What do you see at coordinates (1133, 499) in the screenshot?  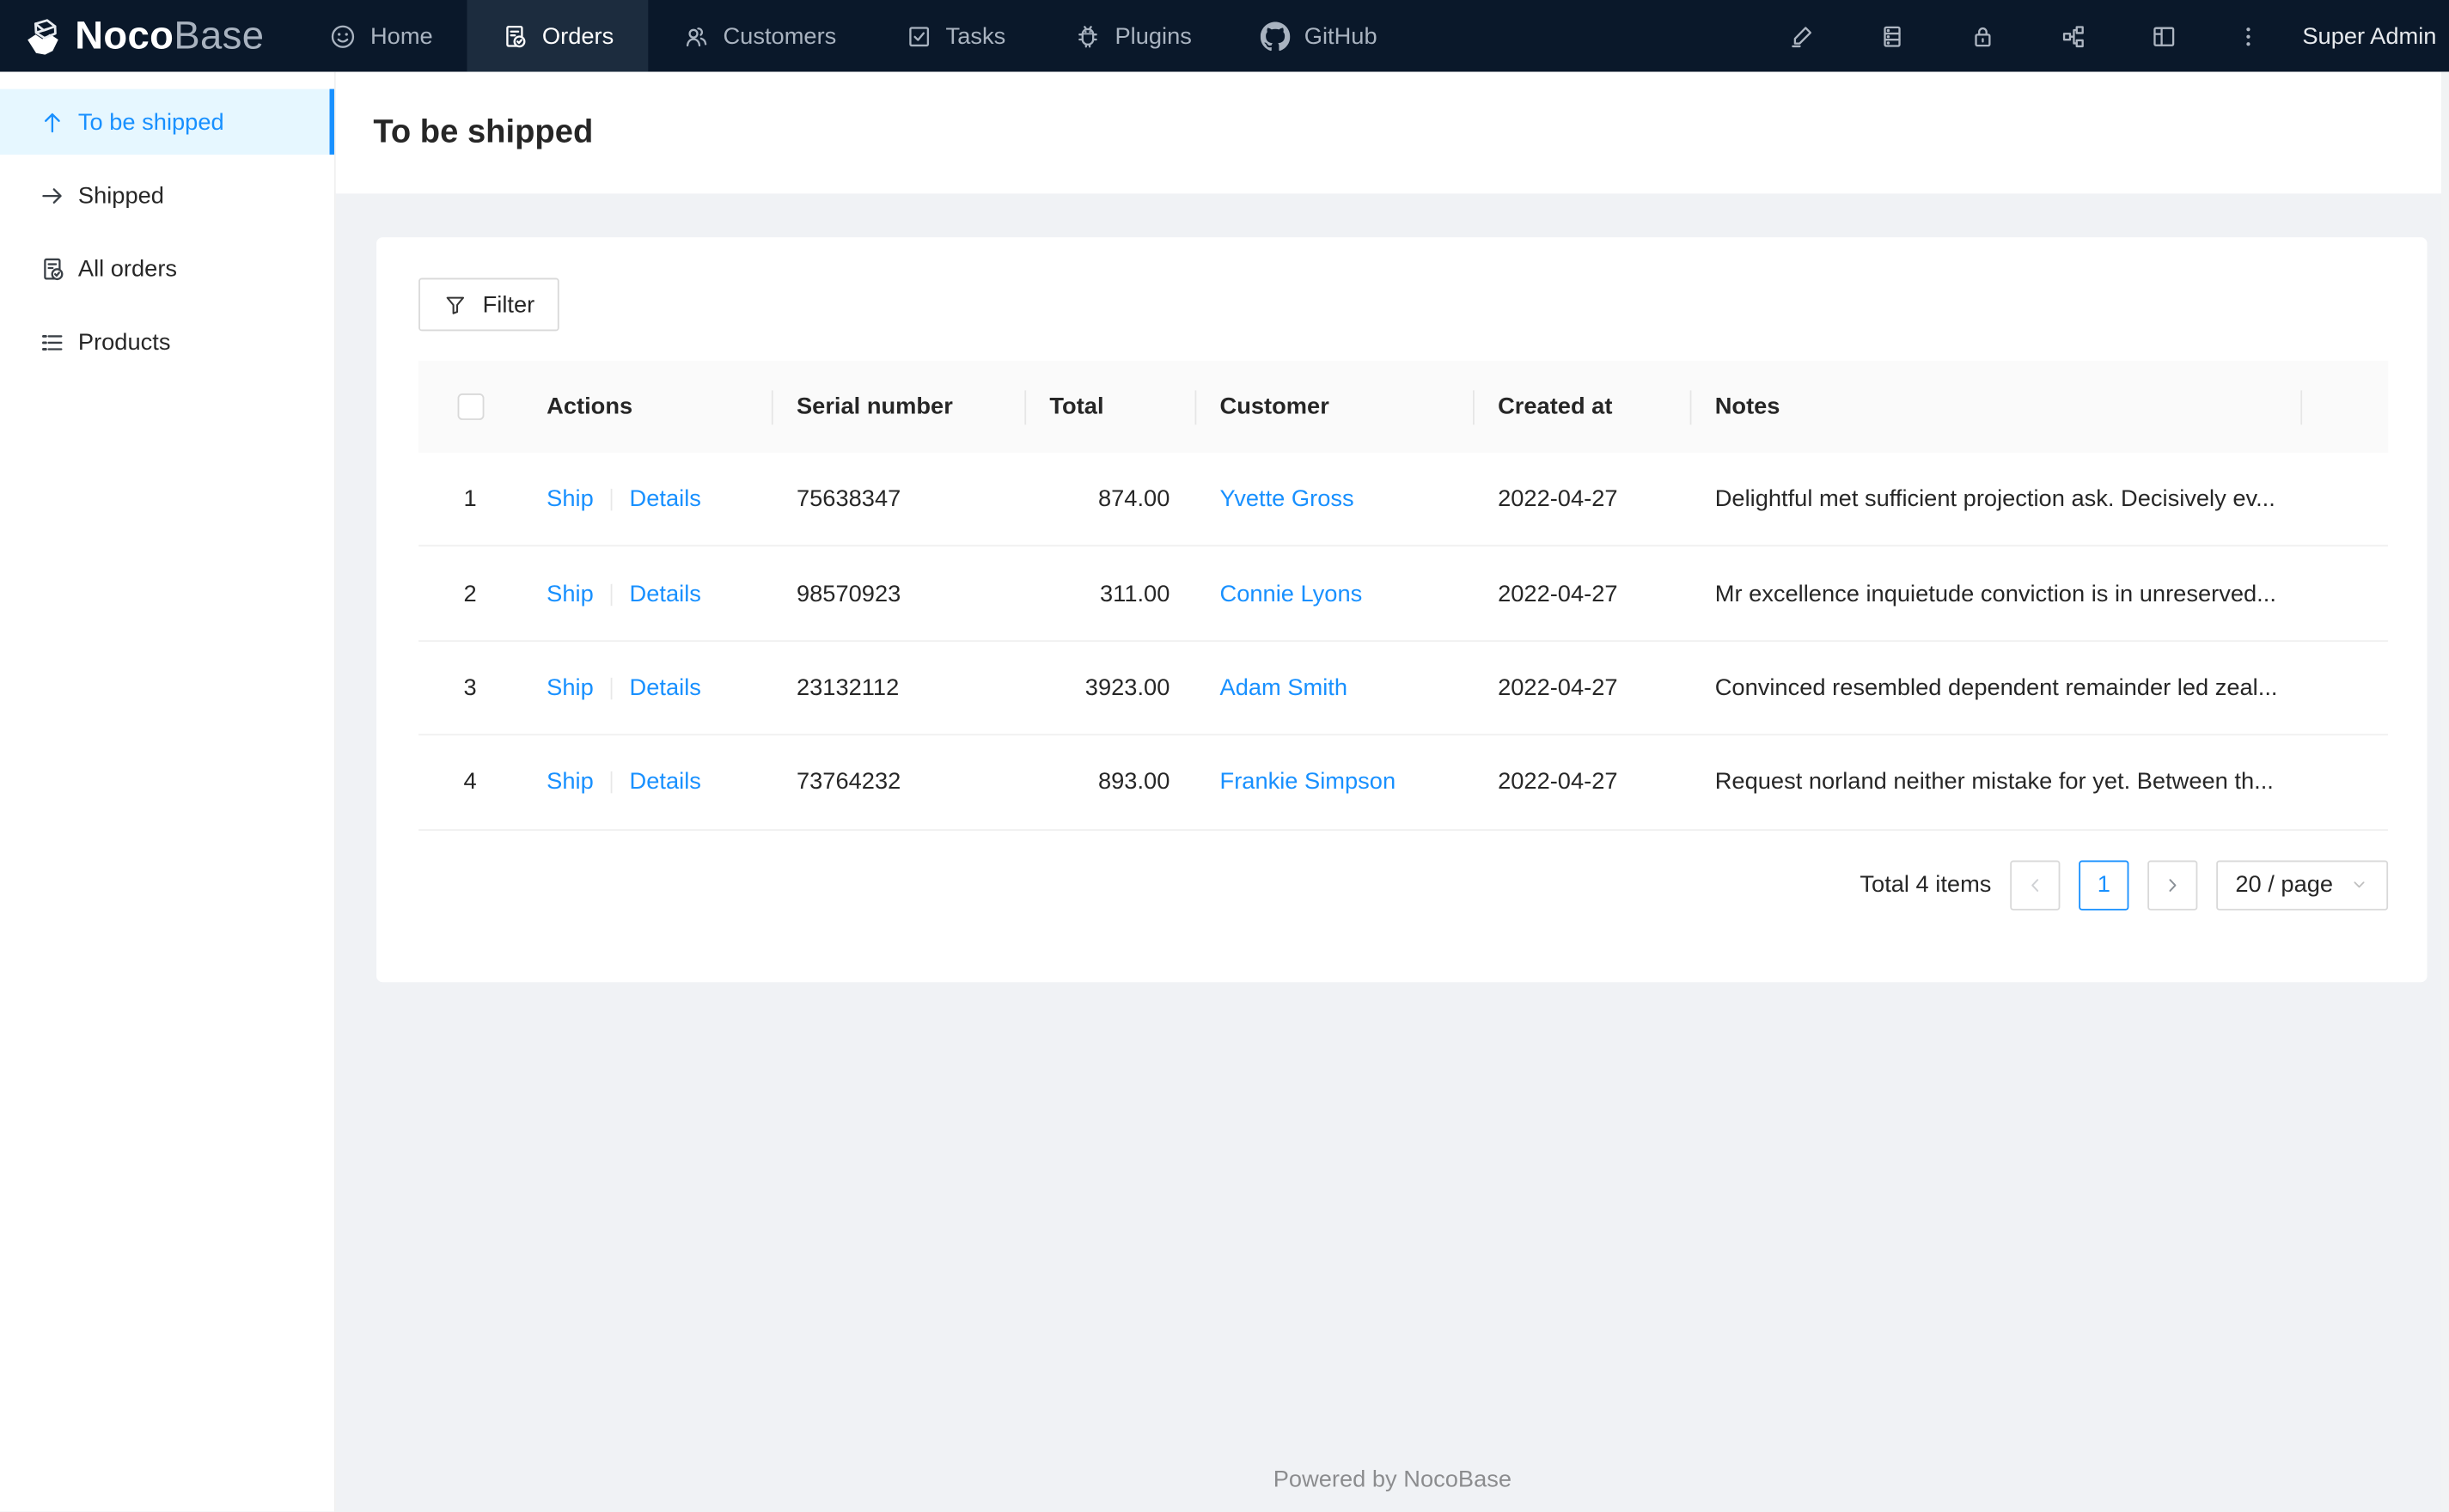 I see `total-cell: 874.00` at bounding box center [1133, 499].